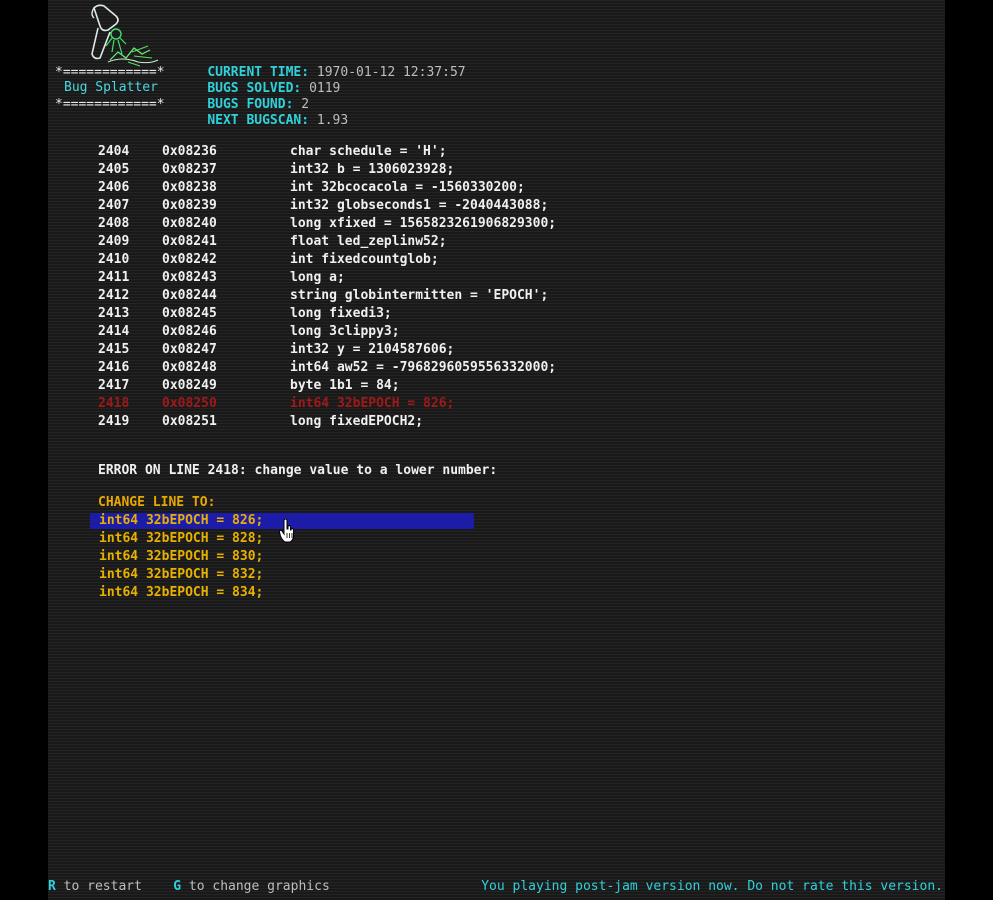 This screenshot has width=993, height=900. Describe the element at coordinates (114, 403) in the screenshot. I see `line-number: 2418` at that location.